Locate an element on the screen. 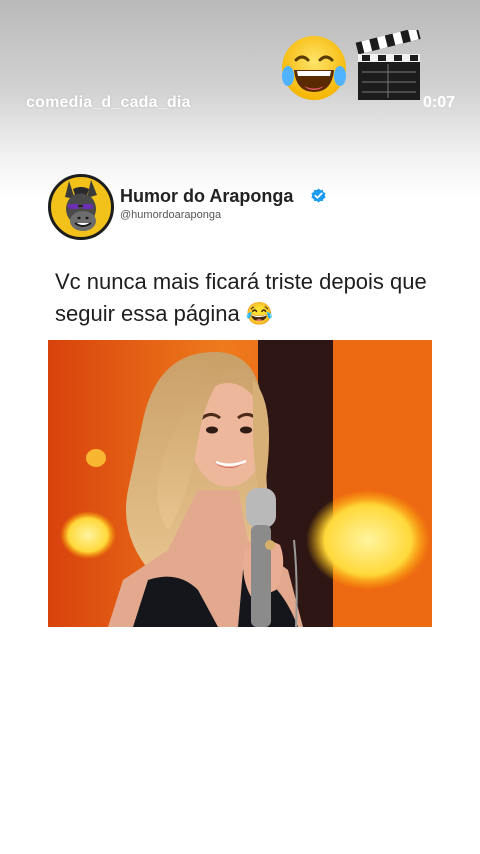 The height and width of the screenshot is (854, 480). verified-badge-icon is located at coordinates (318, 195).